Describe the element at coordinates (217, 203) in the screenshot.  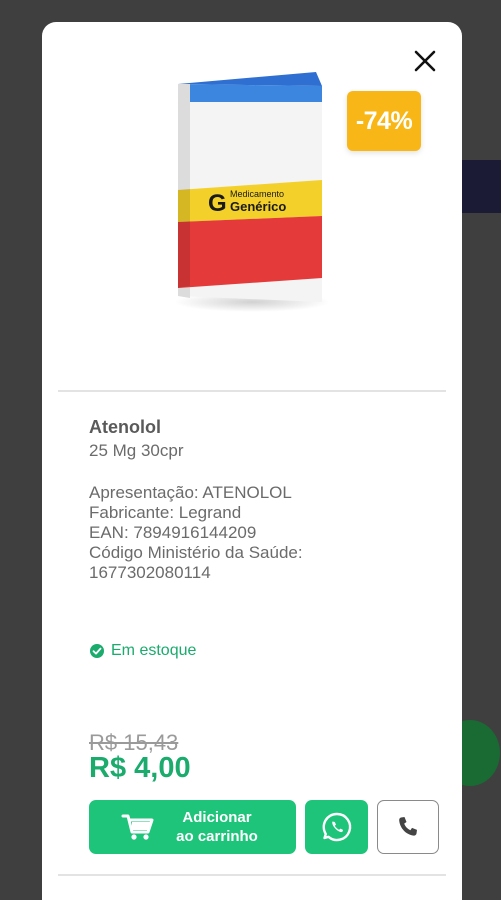
I see `generic-box-g-letter: G` at that location.